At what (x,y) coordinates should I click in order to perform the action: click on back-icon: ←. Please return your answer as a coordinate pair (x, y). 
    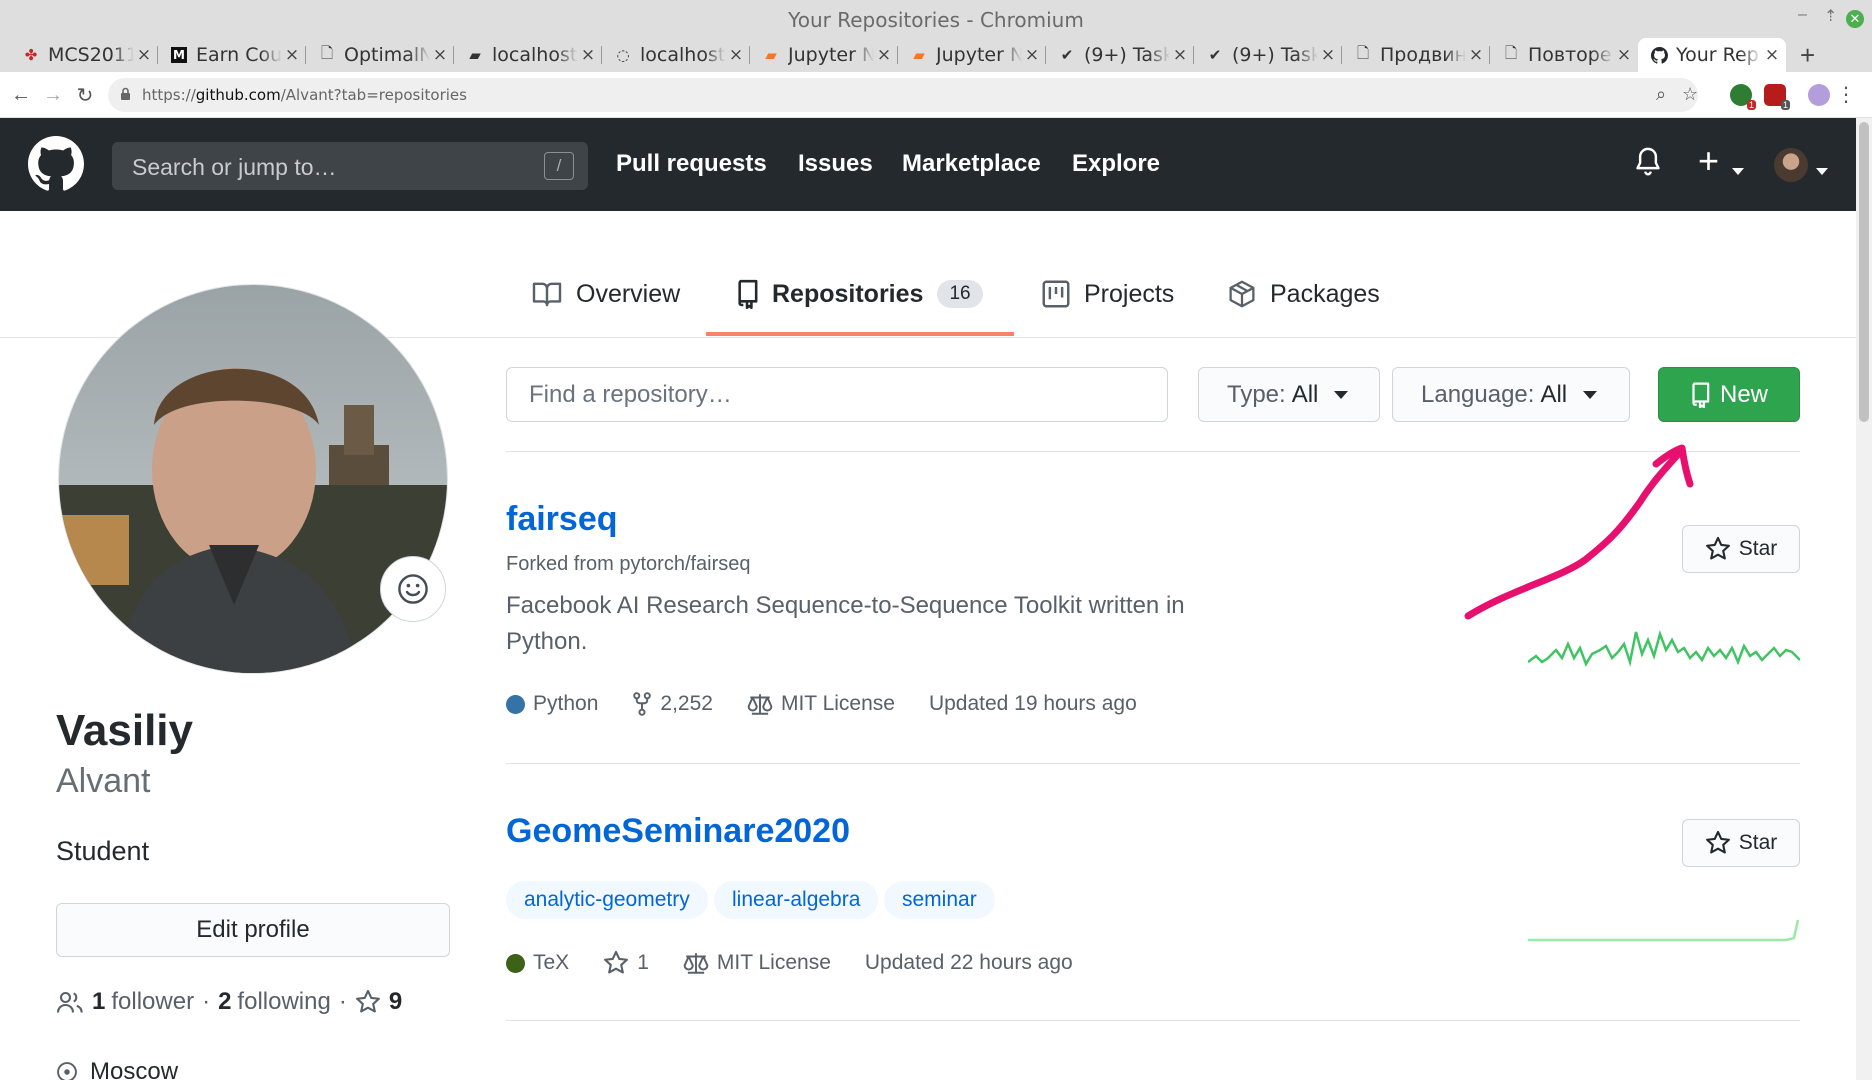
    Looking at the image, I should click on (21, 95).